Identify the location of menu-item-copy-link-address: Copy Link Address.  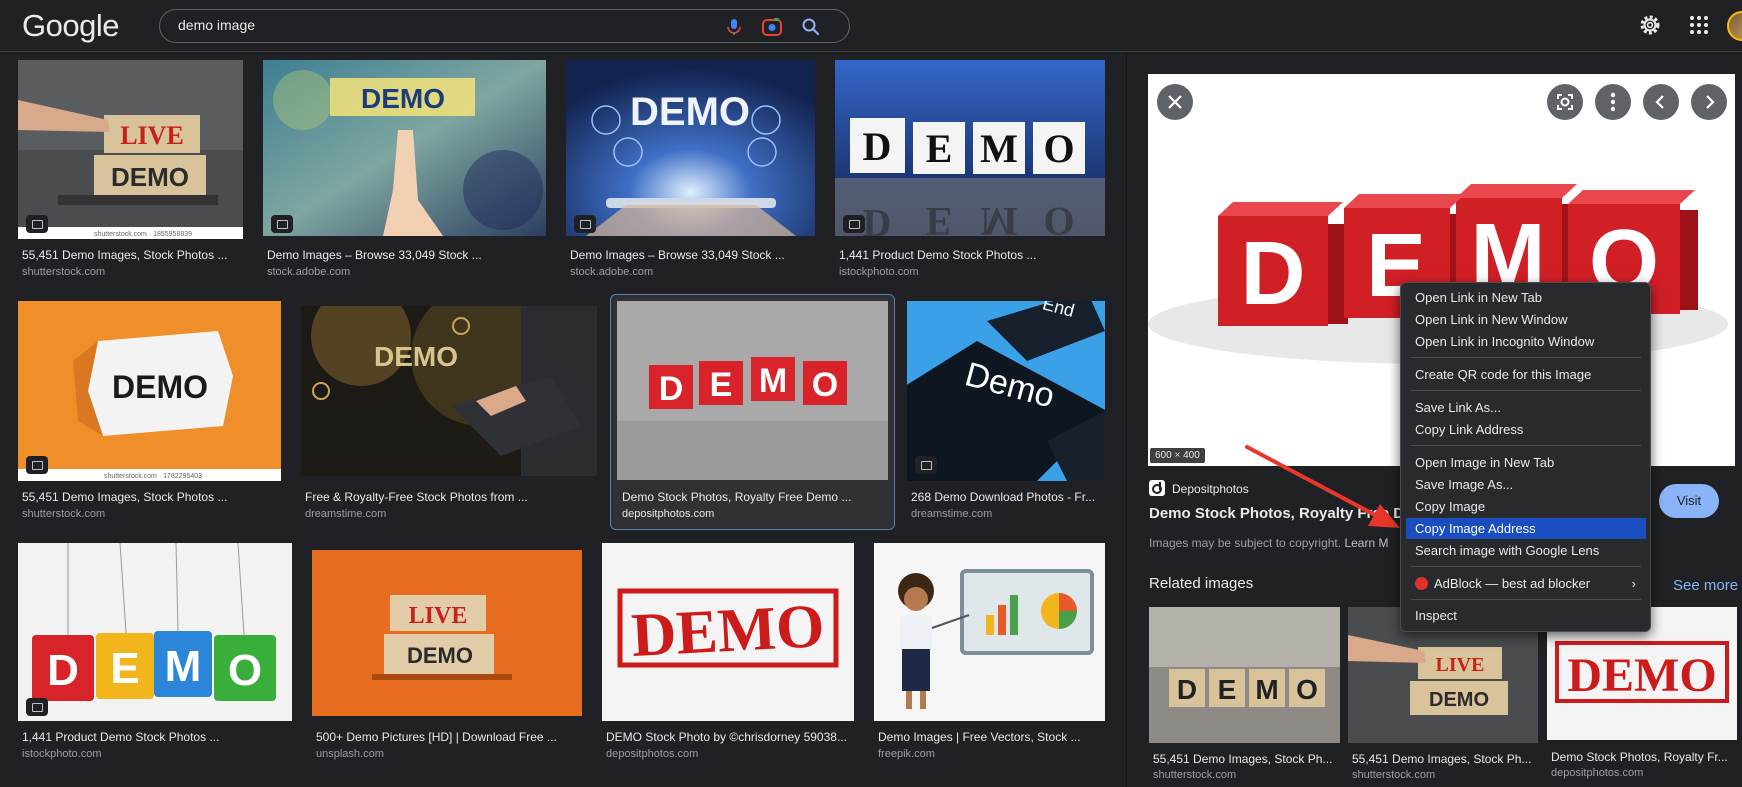
(1526, 429).